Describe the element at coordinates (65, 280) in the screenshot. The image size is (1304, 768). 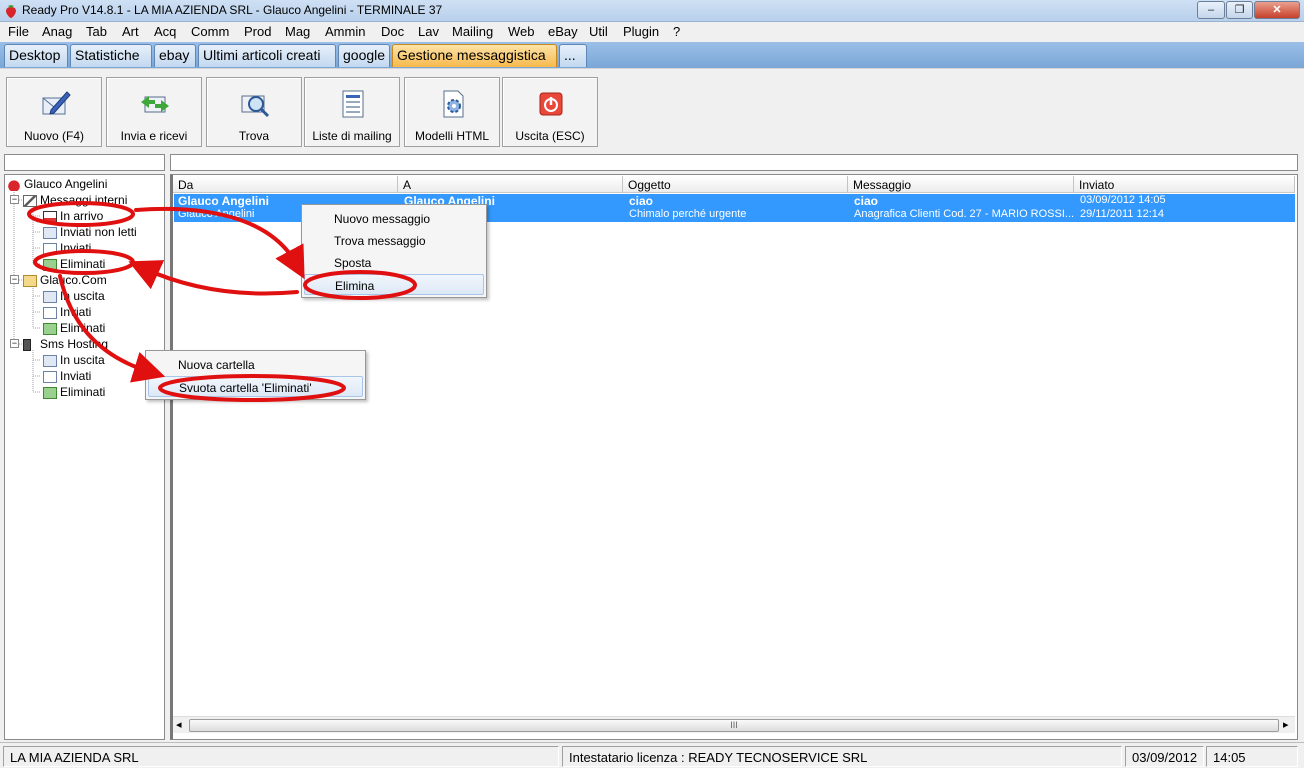
I see `tree-group-glauco-com: Glauco.Com` at that location.